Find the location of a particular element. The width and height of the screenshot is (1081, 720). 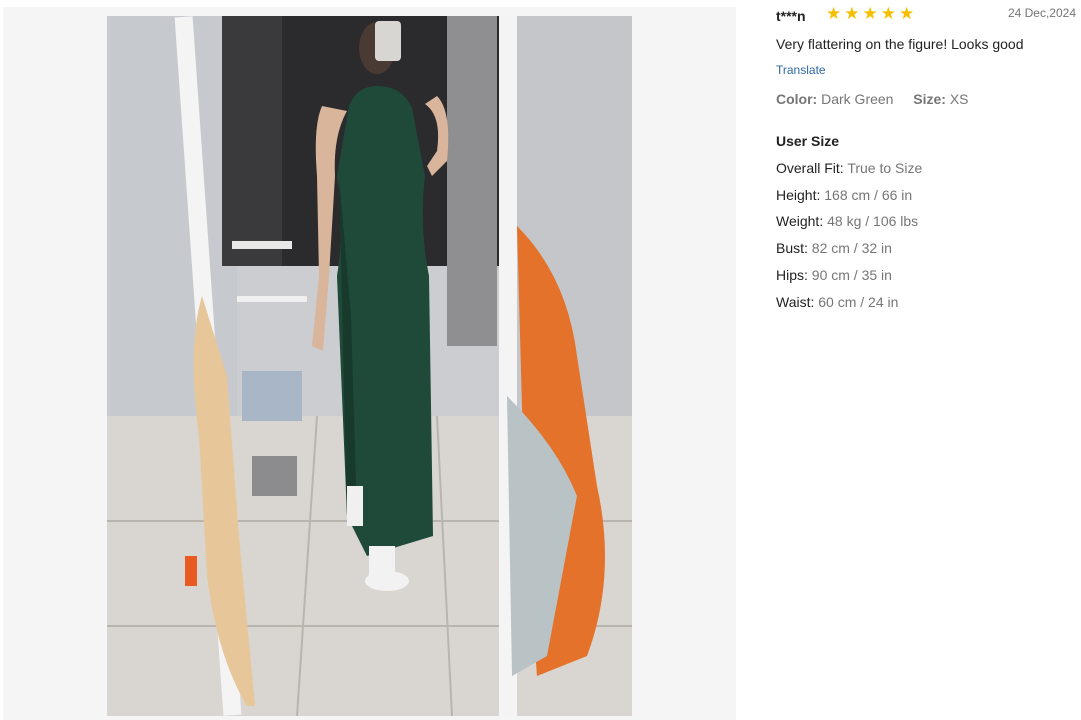

size-row-hips: Hips: 90 cm / 35 in is located at coordinates (834, 275).